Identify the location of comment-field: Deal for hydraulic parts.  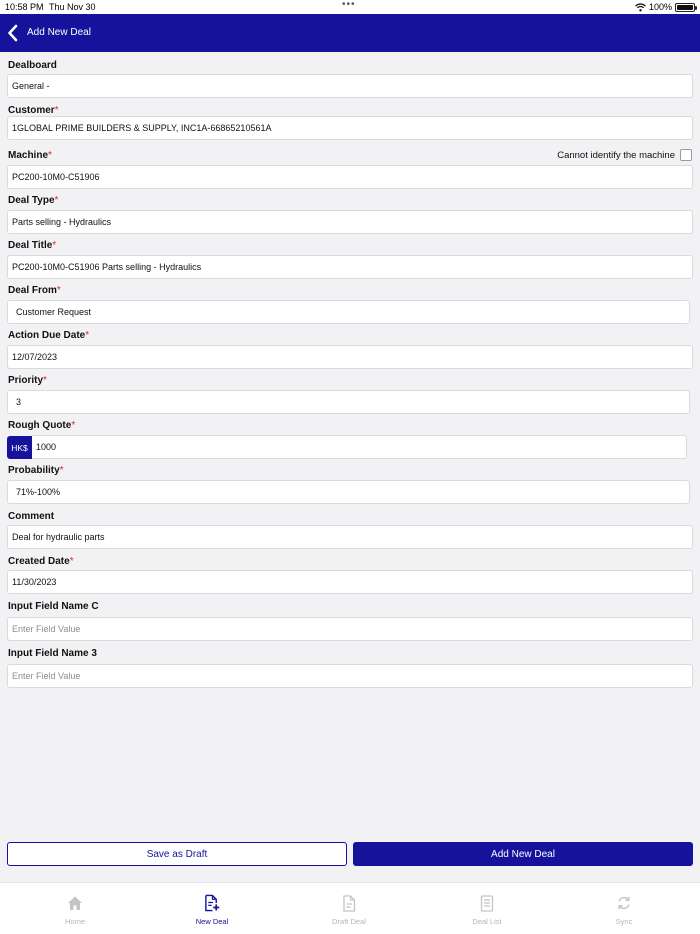
(350, 537).